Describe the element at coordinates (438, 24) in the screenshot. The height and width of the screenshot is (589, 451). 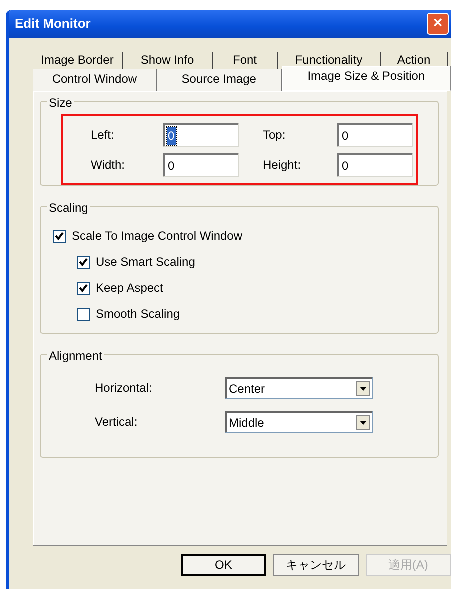
I see `close-button: ×` at that location.